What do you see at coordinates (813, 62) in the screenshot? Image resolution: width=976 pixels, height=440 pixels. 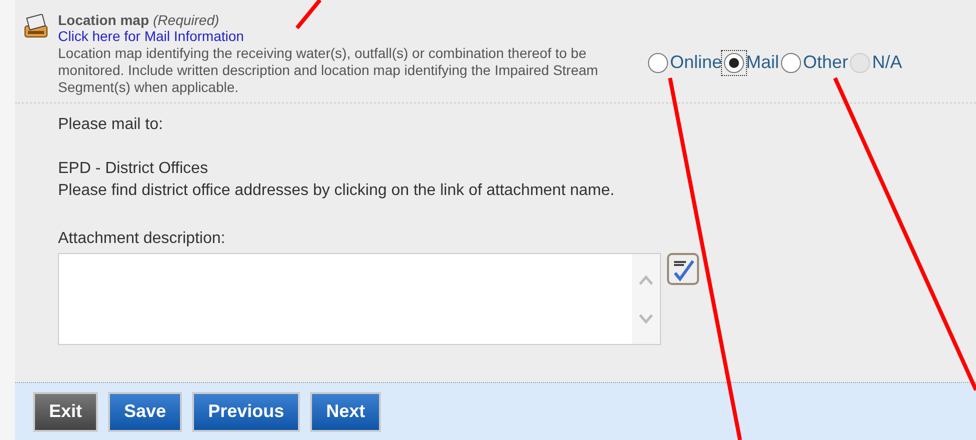 I see `radio-option: Other` at bounding box center [813, 62].